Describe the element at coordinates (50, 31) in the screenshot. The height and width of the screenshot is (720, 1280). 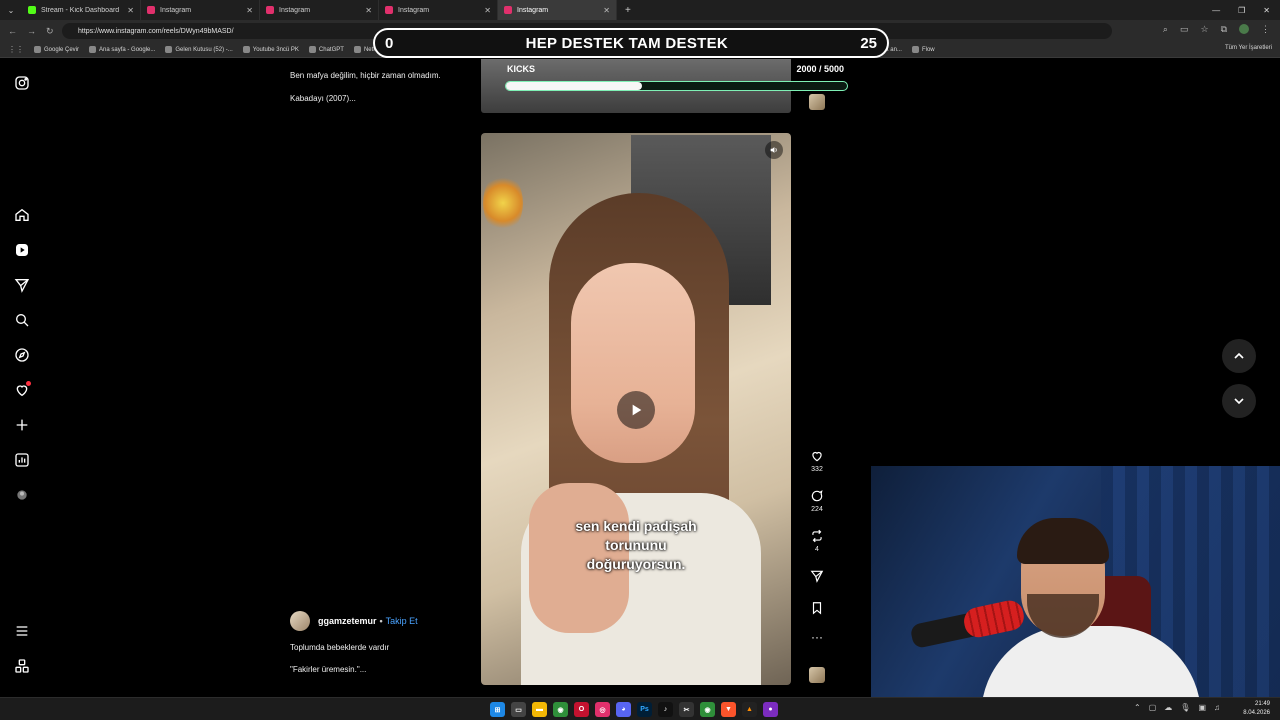
I see `reload-icon: ↻` at that location.